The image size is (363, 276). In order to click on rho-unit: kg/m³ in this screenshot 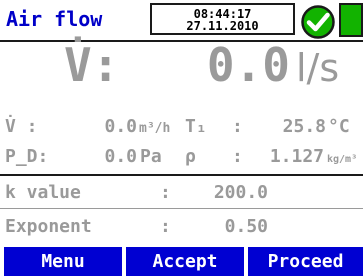, I will do `click(342, 159)`.